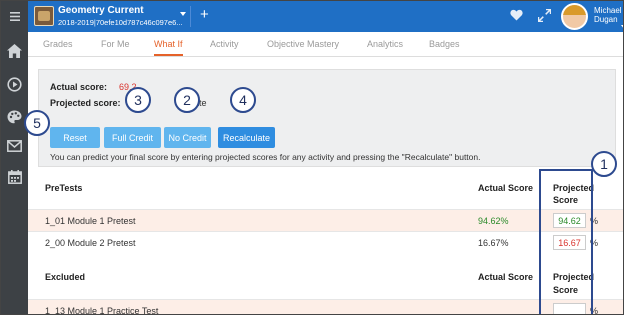  I want to click on callout-1: 1, so click(604, 164).